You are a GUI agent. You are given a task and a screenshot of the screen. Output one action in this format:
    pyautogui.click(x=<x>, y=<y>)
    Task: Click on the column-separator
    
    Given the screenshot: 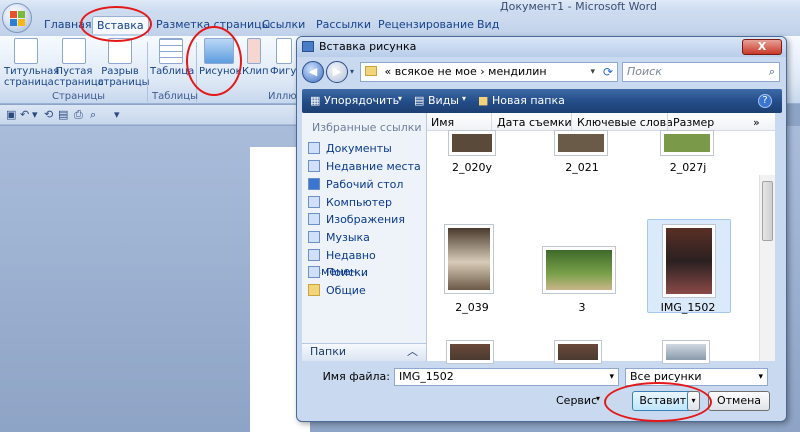 What is the action you would take?
    pyautogui.click(x=667, y=122)
    